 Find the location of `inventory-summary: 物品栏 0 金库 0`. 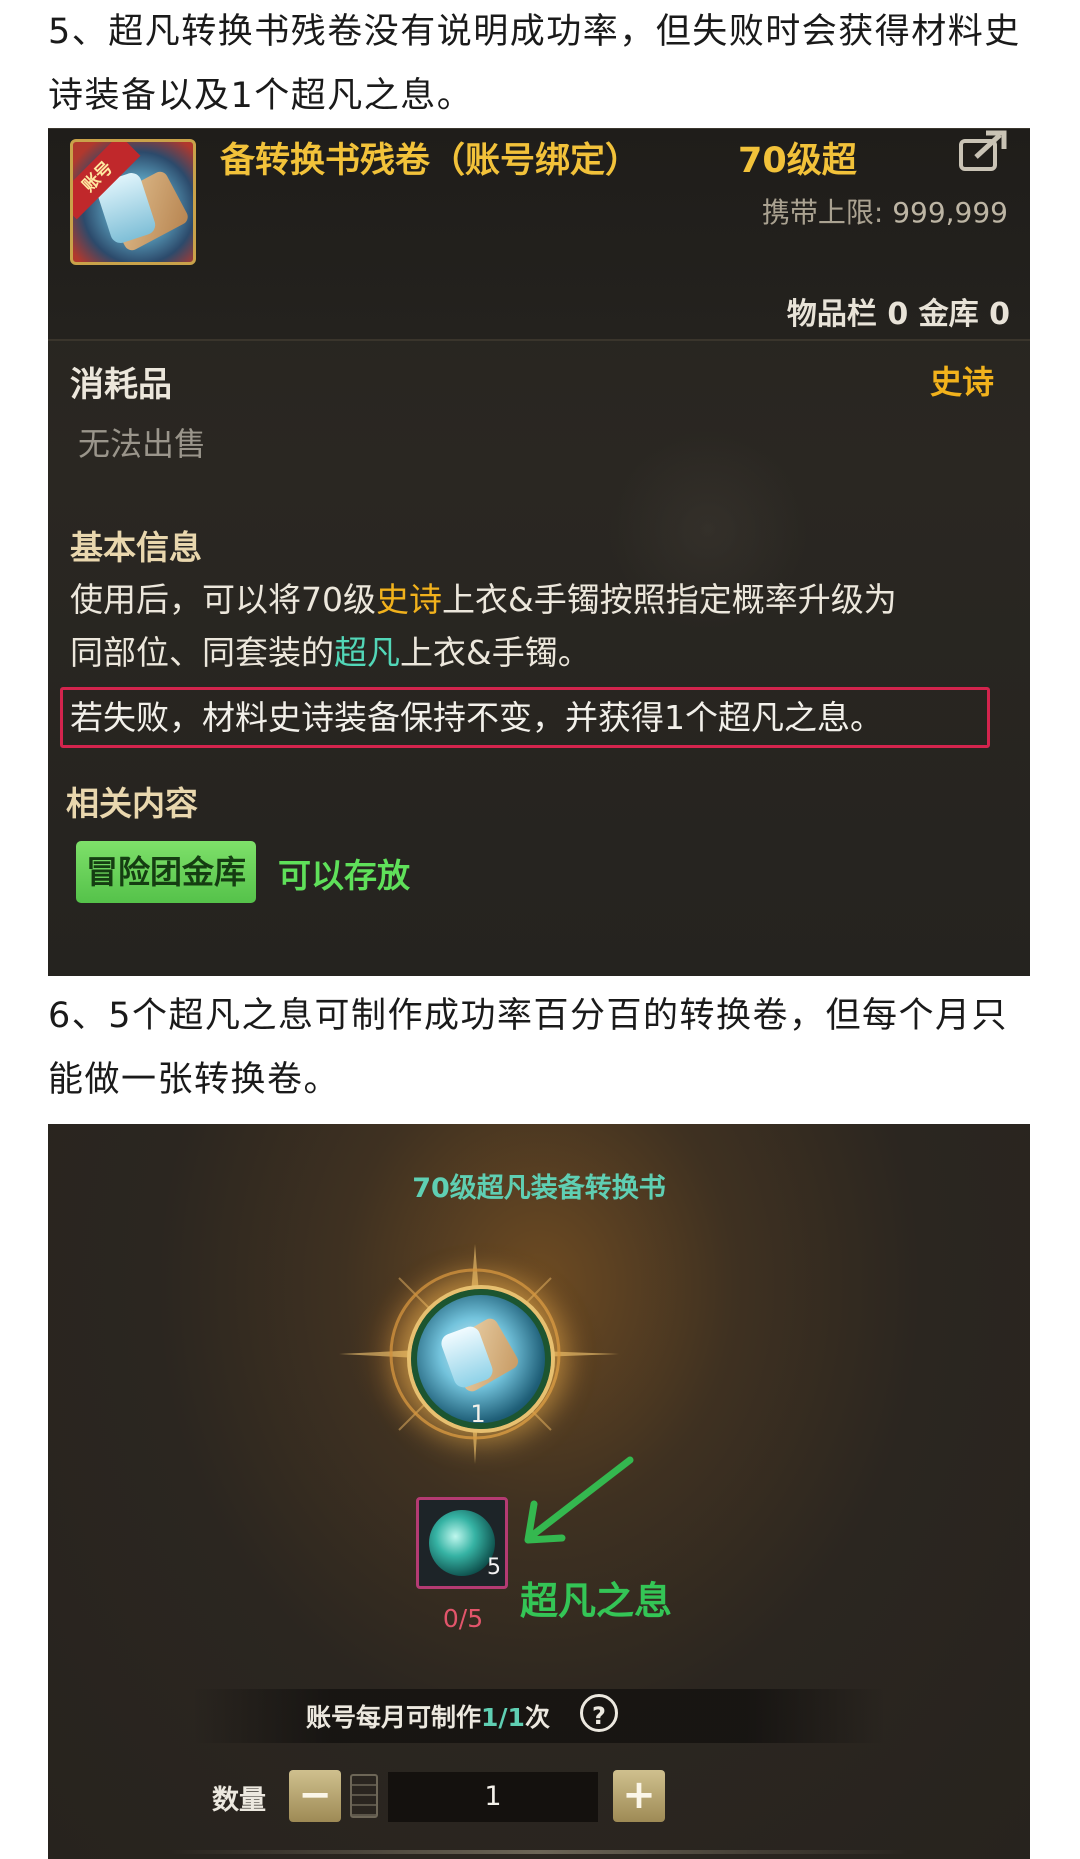

inventory-summary: 物品栏 0 金库 0 is located at coordinates (898, 311).